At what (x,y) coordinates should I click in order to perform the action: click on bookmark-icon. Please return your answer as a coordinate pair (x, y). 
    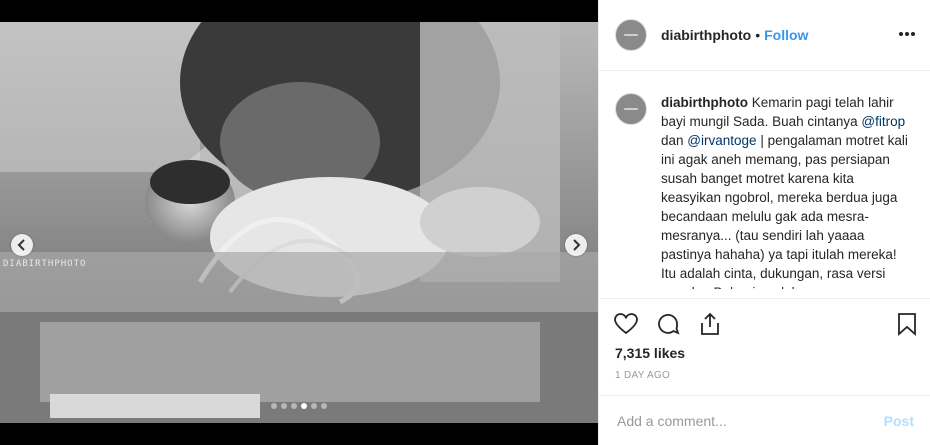
    Looking at the image, I should click on (907, 324).